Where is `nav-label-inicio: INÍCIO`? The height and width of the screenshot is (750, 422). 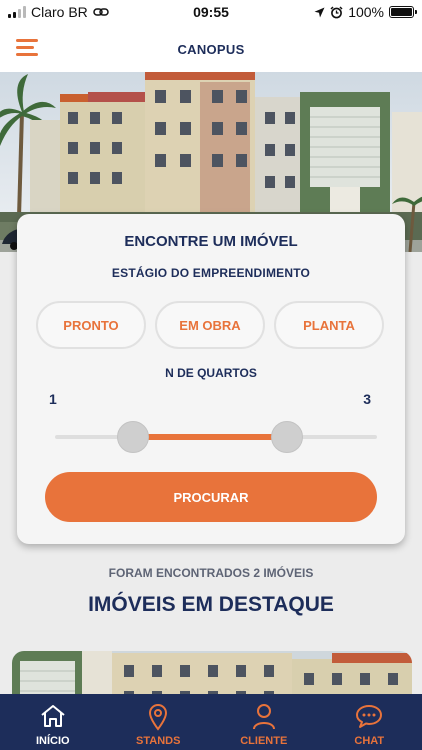
nav-label-inicio: INÍCIO is located at coordinates (52, 741).